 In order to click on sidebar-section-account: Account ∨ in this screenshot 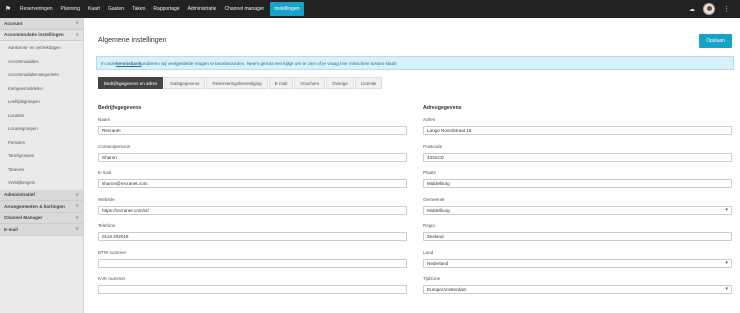, I will do `click(41, 24)`.